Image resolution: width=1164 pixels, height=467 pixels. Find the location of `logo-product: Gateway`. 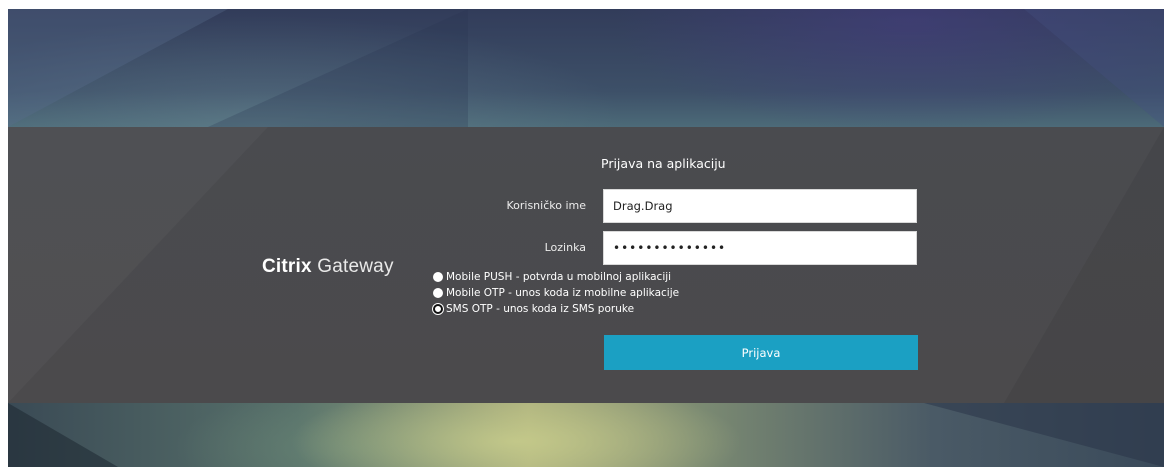

logo-product: Gateway is located at coordinates (355, 266).